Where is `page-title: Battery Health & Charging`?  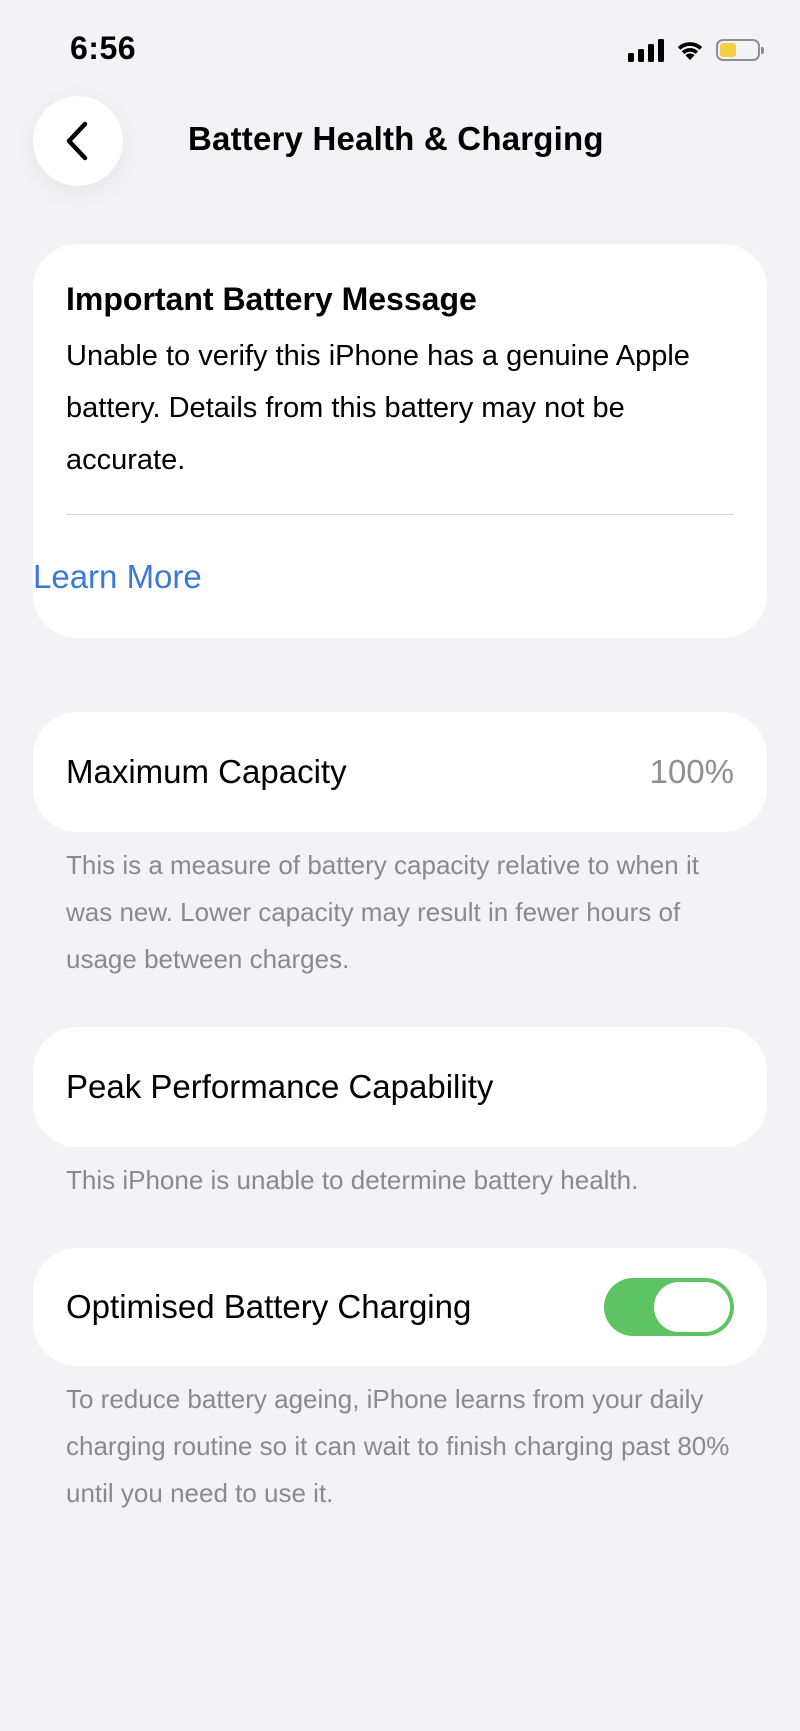 page-title: Battery Health & Charging is located at coordinates (396, 138).